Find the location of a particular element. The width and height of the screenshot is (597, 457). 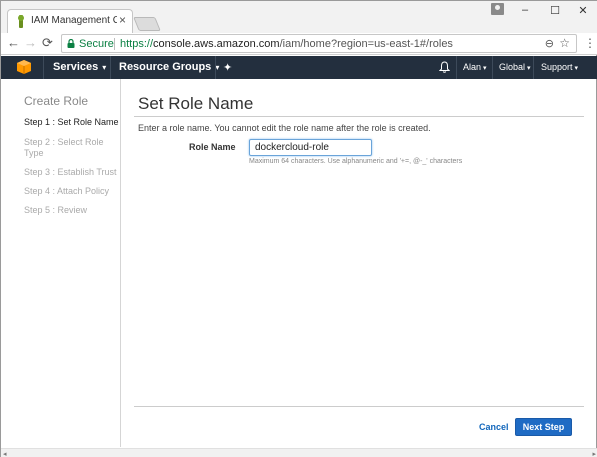

next-step-button: Next Step is located at coordinates (543, 427).